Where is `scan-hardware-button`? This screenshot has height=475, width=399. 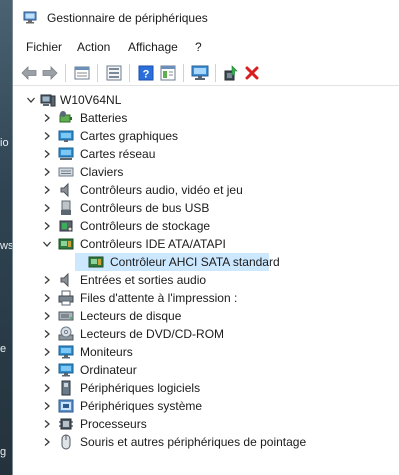 scan-hardware-button is located at coordinates (200, 73).